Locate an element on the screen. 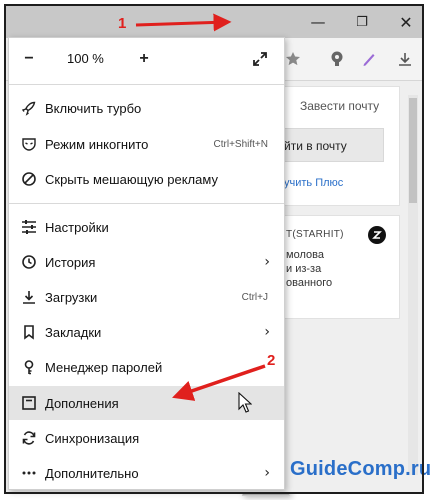 The image size is (430, 500). step-1-badge: 1 is located at coordinates (122, 23).